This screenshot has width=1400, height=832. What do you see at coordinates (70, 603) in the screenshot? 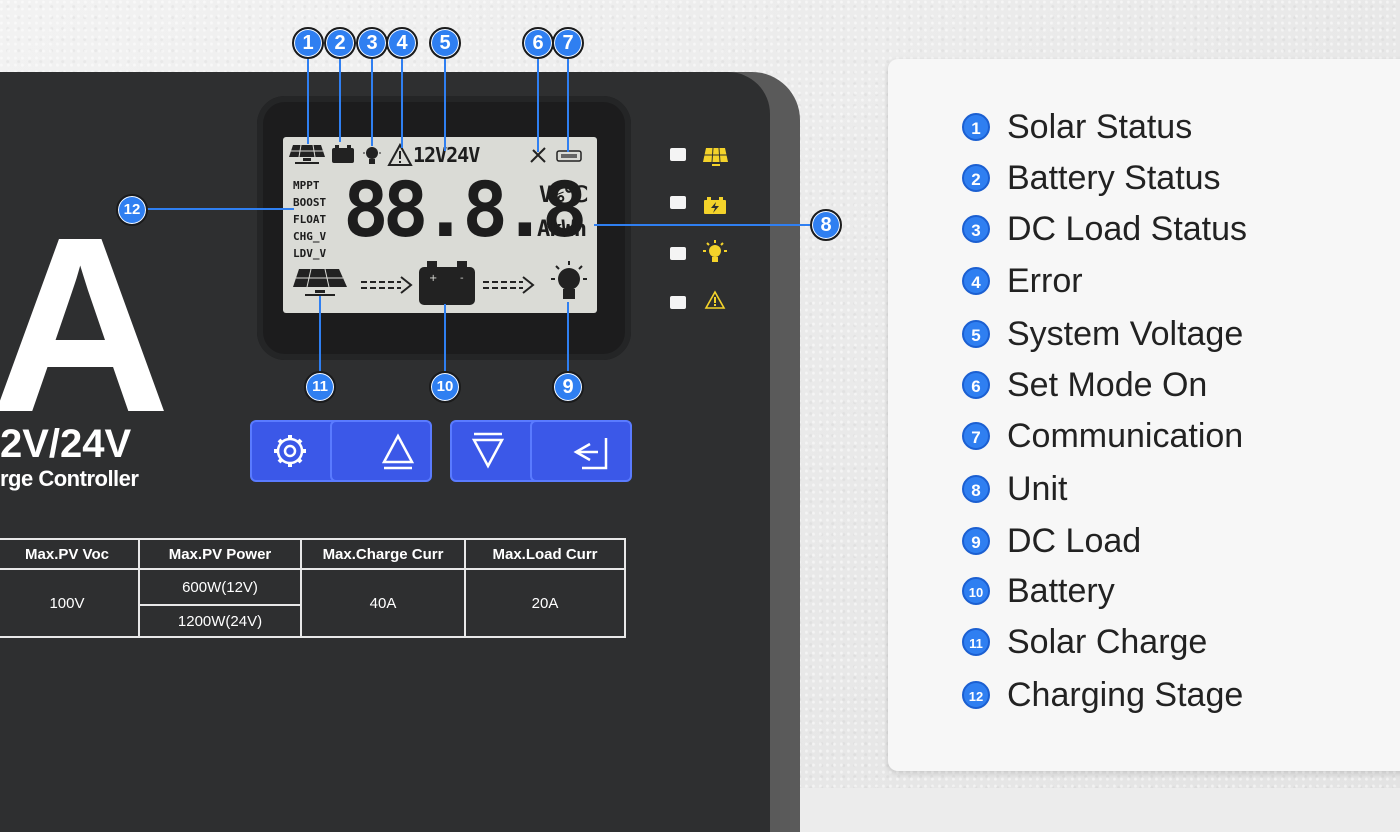
I see `cell-pv-voc: 100V` at bounding box center [70, 603].